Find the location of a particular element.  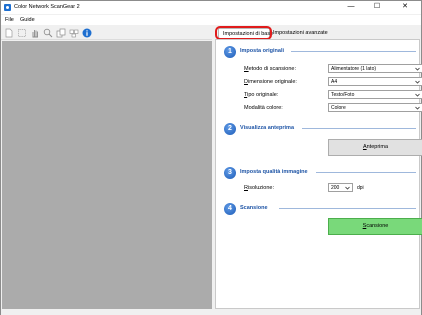

toolbar is located at coordinates (107, 33).